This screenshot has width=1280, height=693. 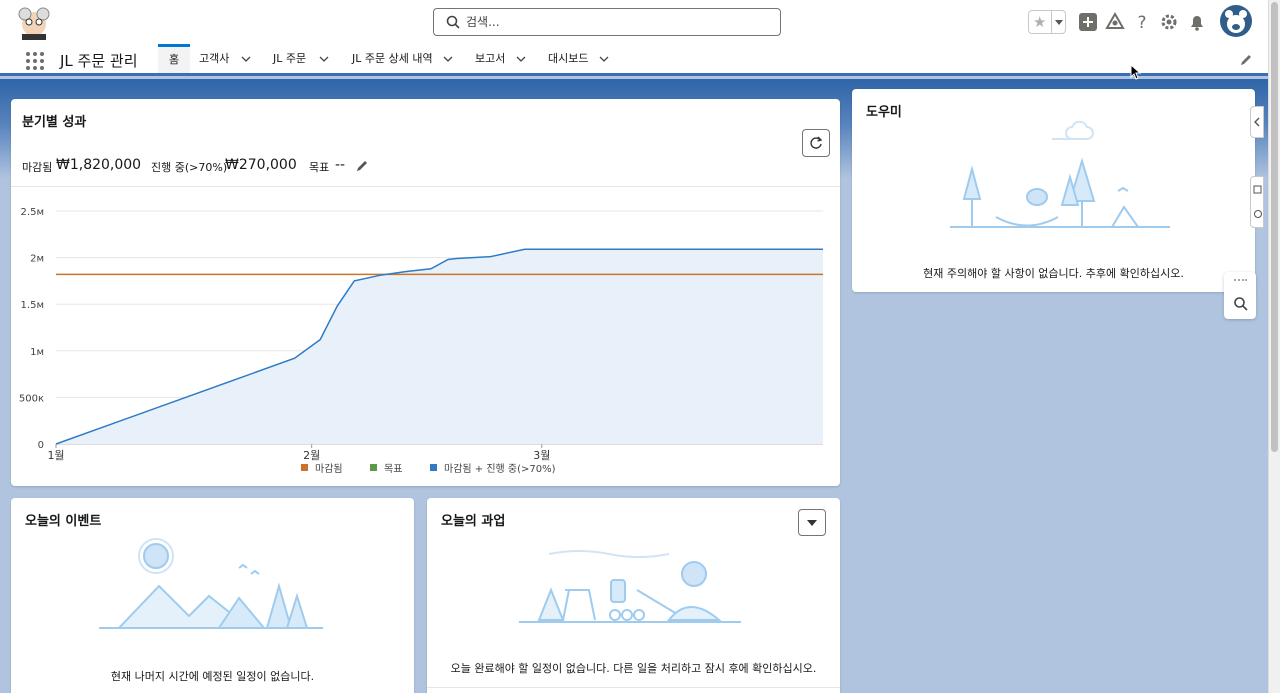 I want to click on org-logo, so click(x=34, y=22).